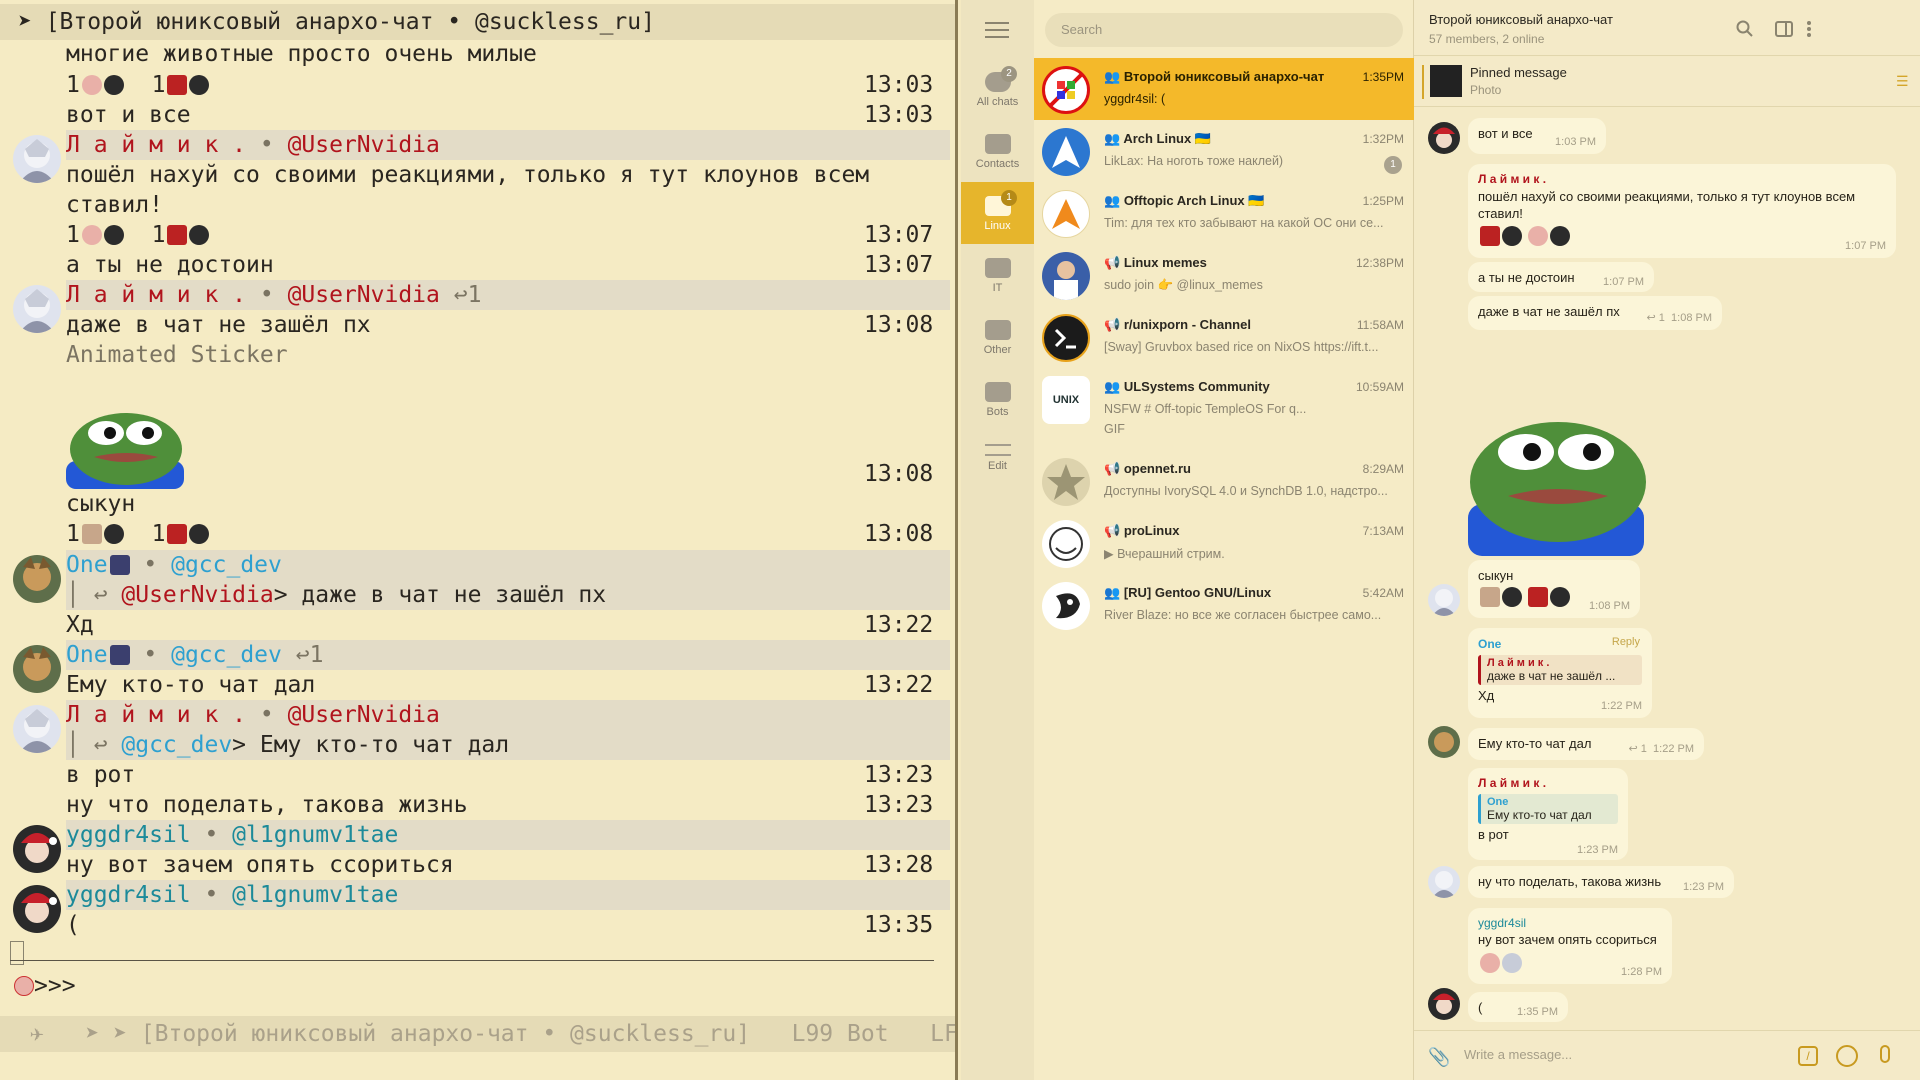  I want to click on message-time: 13:07, so click(899, 265).